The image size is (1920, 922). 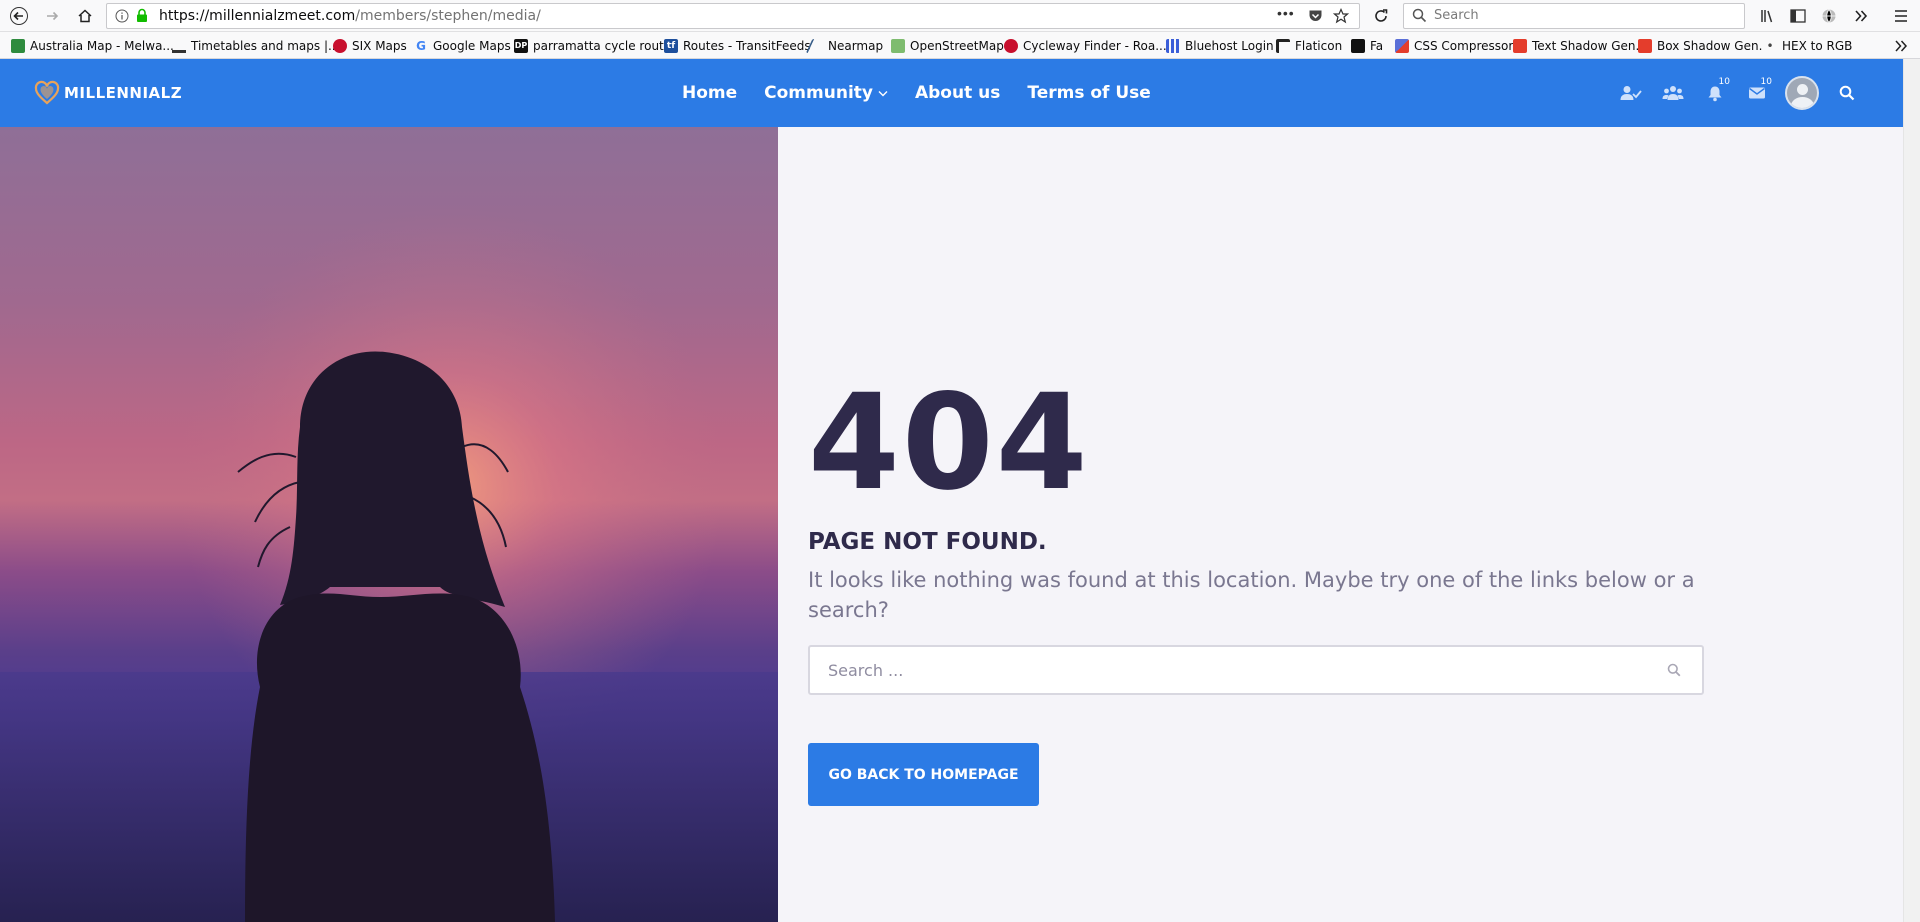 I want to click on globe-icon, so click(x=1829, y=16).